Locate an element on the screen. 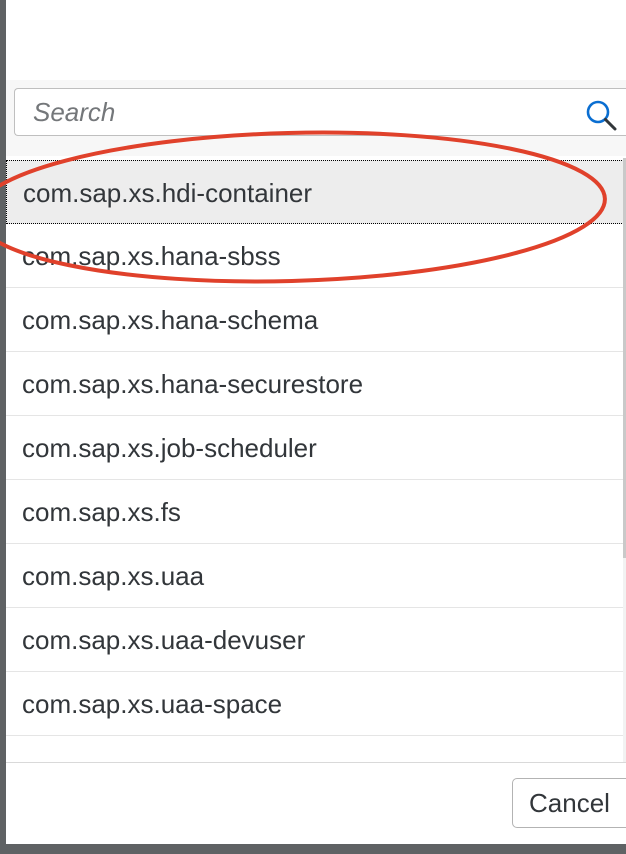 The image size is (626, 854). list-item: com.sap.xs.uaa-devuser is located at coordinates (315, 640).